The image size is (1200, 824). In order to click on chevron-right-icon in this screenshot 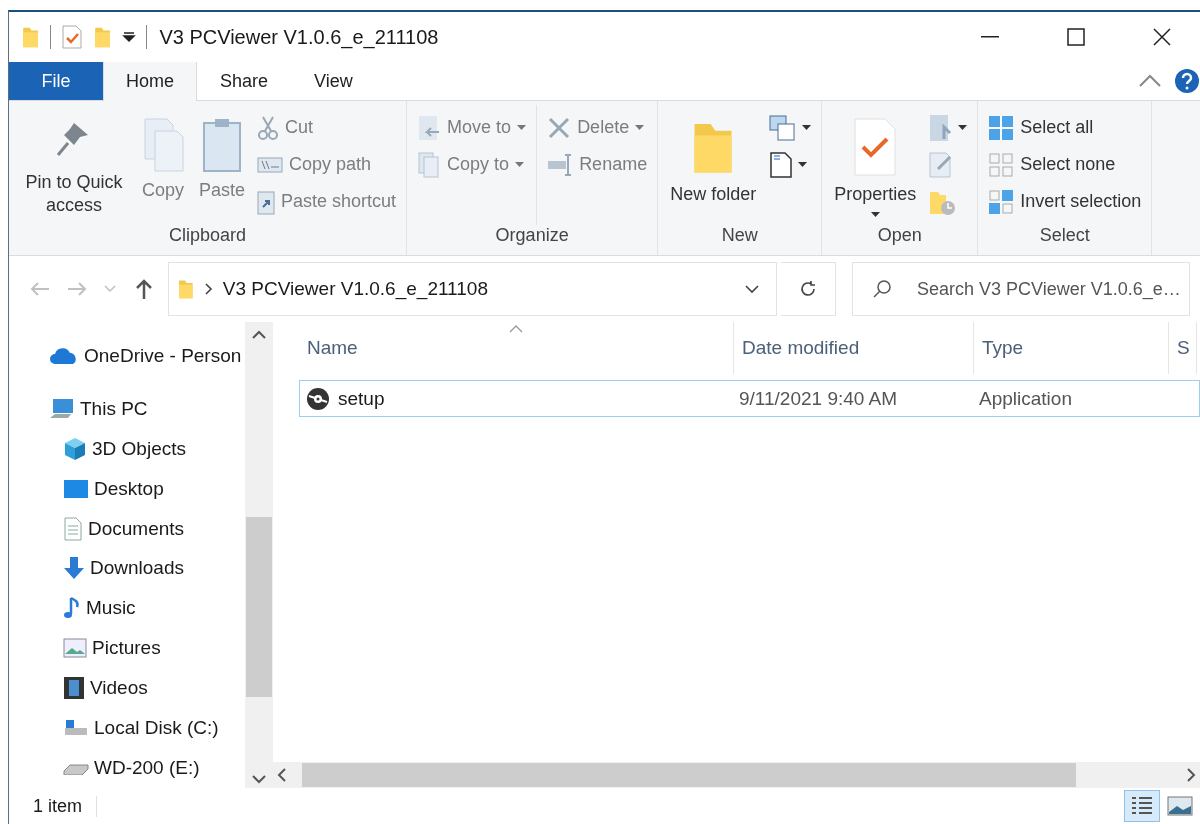, I will do `click(208, 289)`.